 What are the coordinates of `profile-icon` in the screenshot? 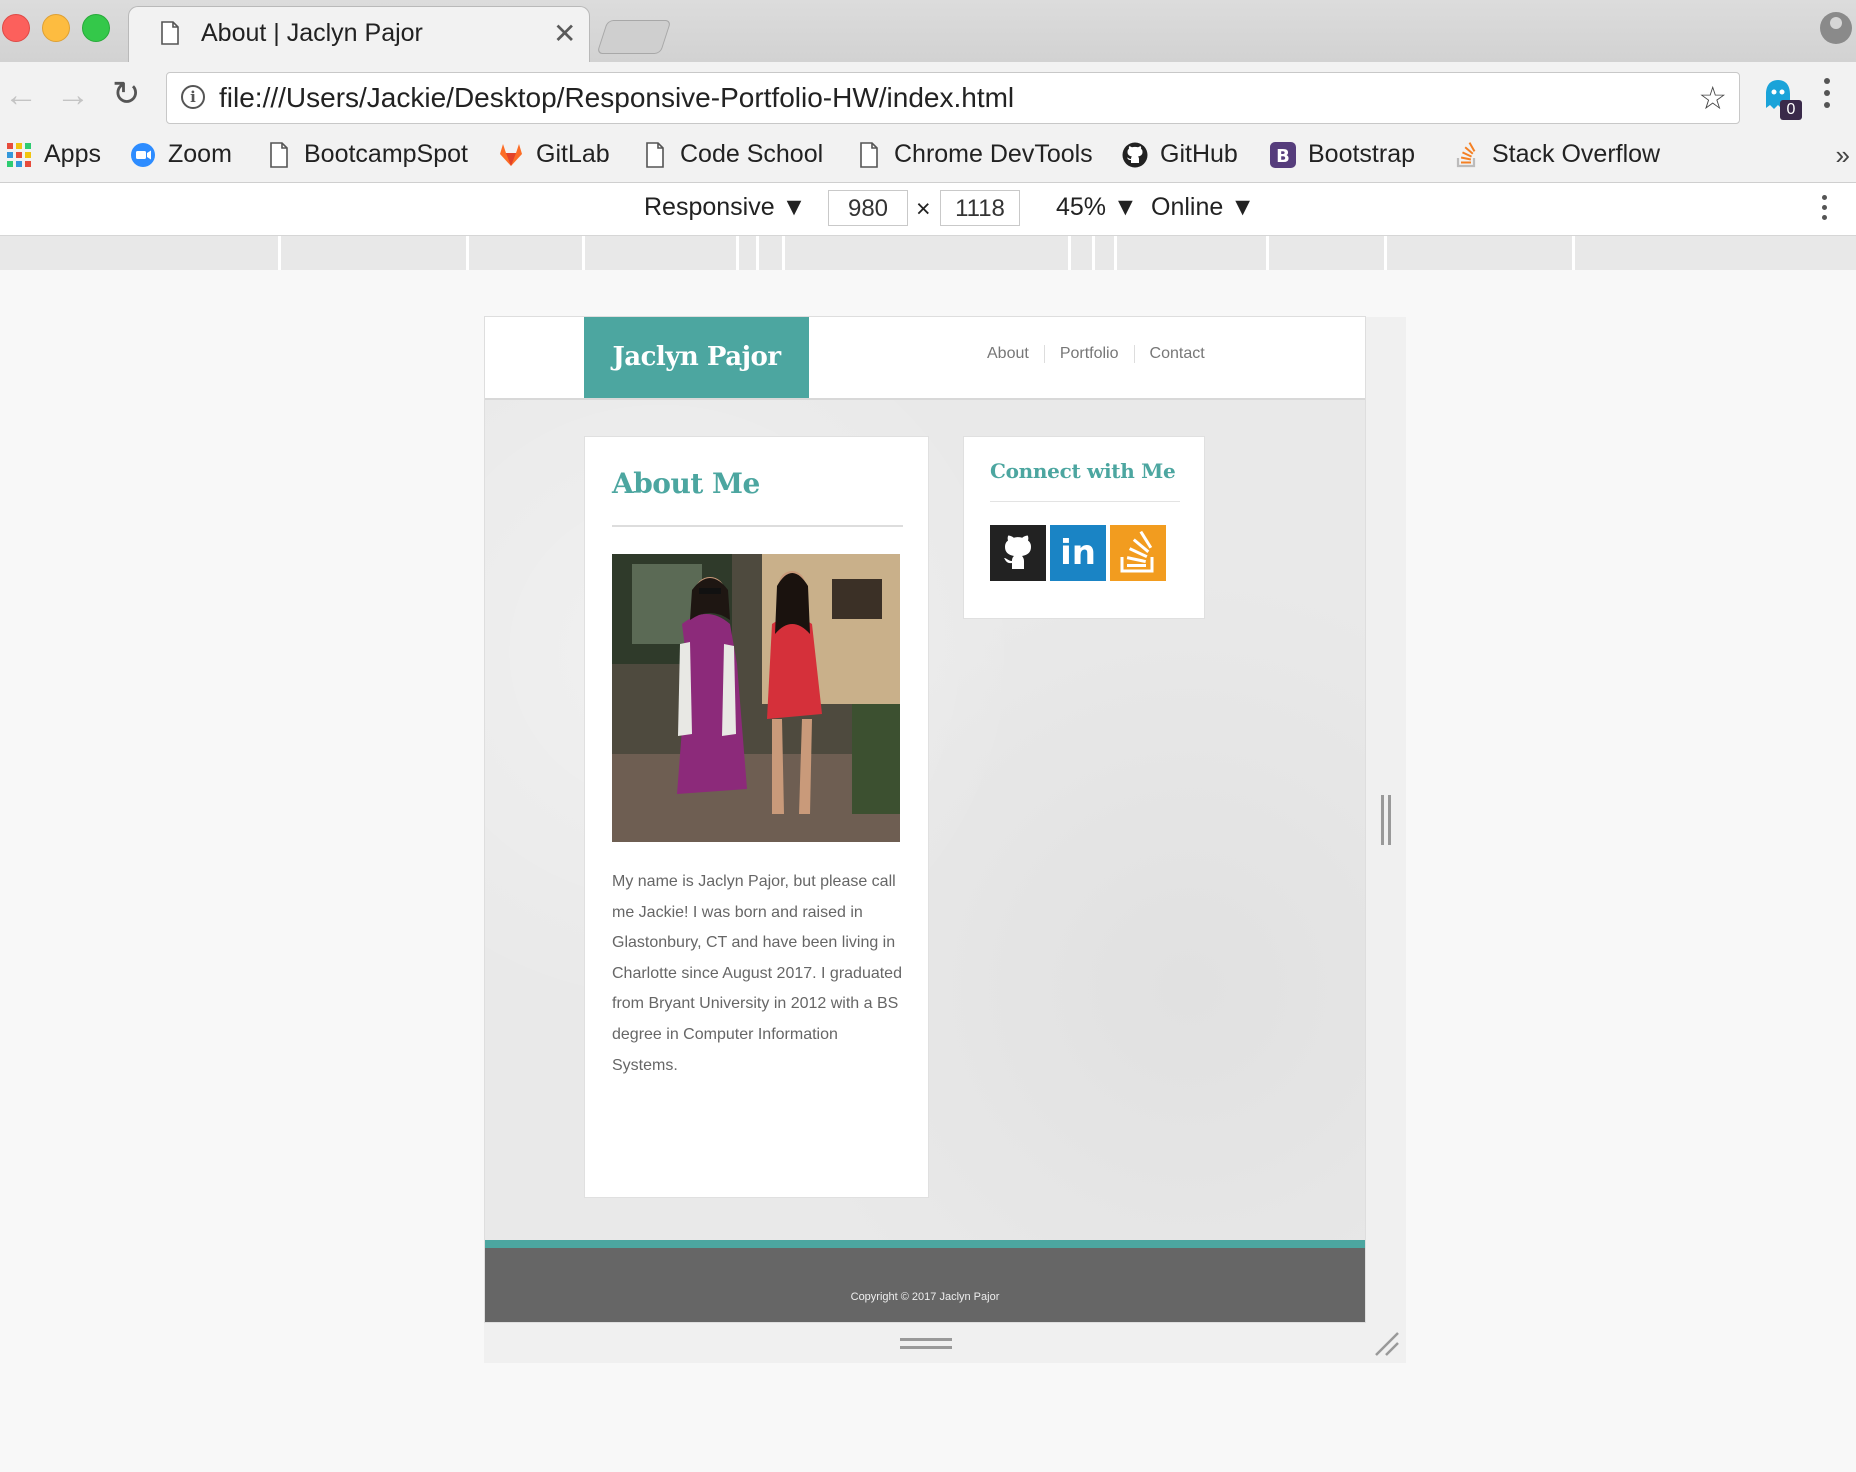 It's located at (1836, 28).